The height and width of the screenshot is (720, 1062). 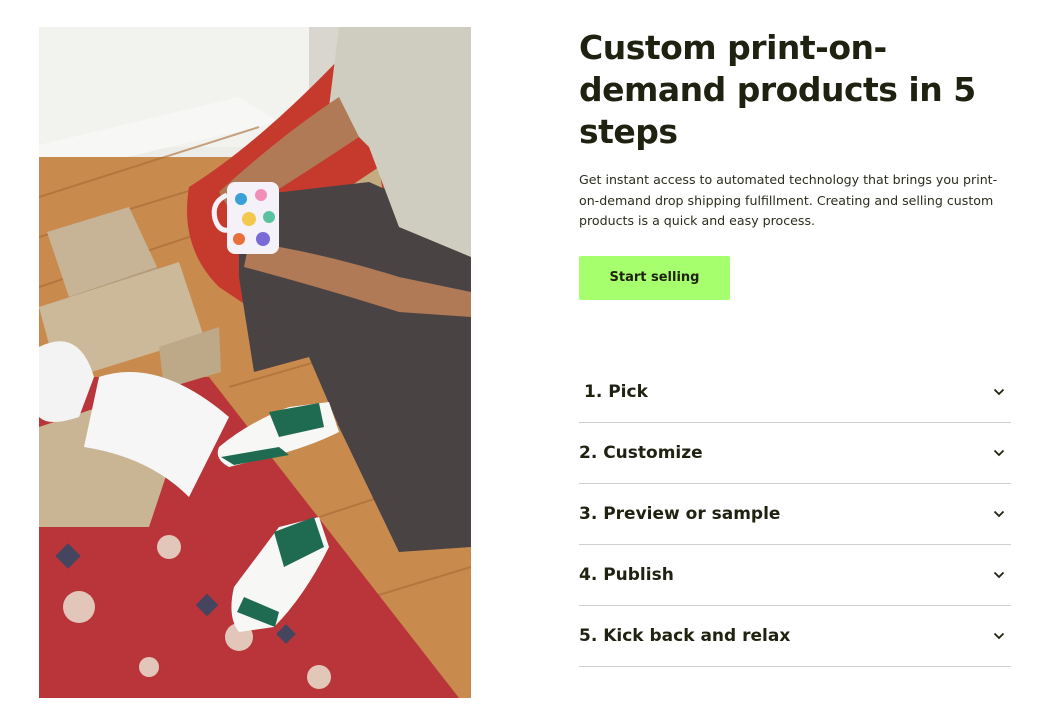 I want to click on title-line: steps, so click(x=628, y=131).